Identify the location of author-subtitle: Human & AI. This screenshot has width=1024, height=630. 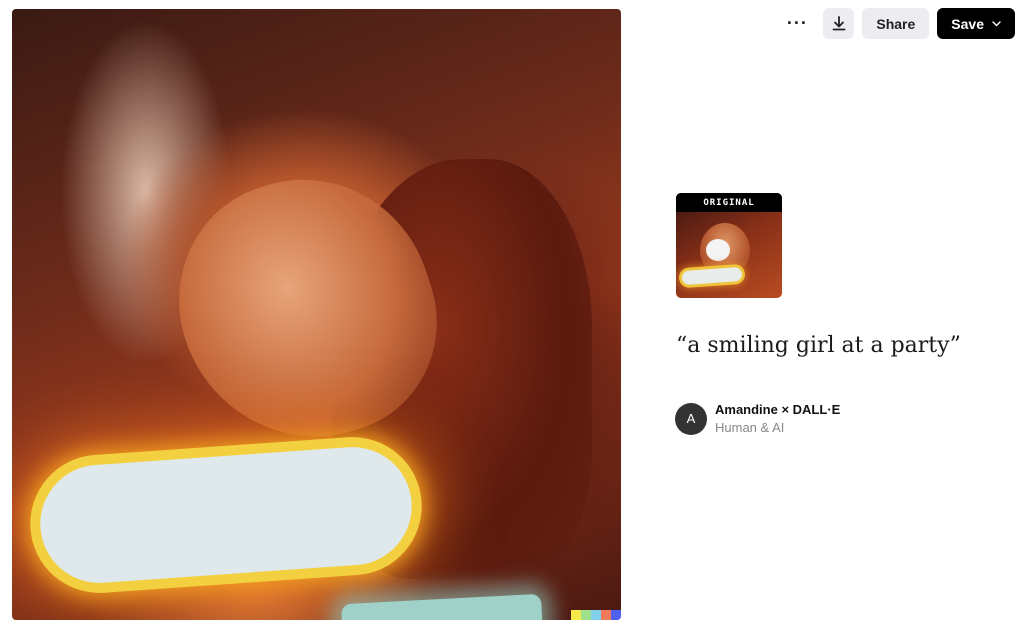
(750, 427).